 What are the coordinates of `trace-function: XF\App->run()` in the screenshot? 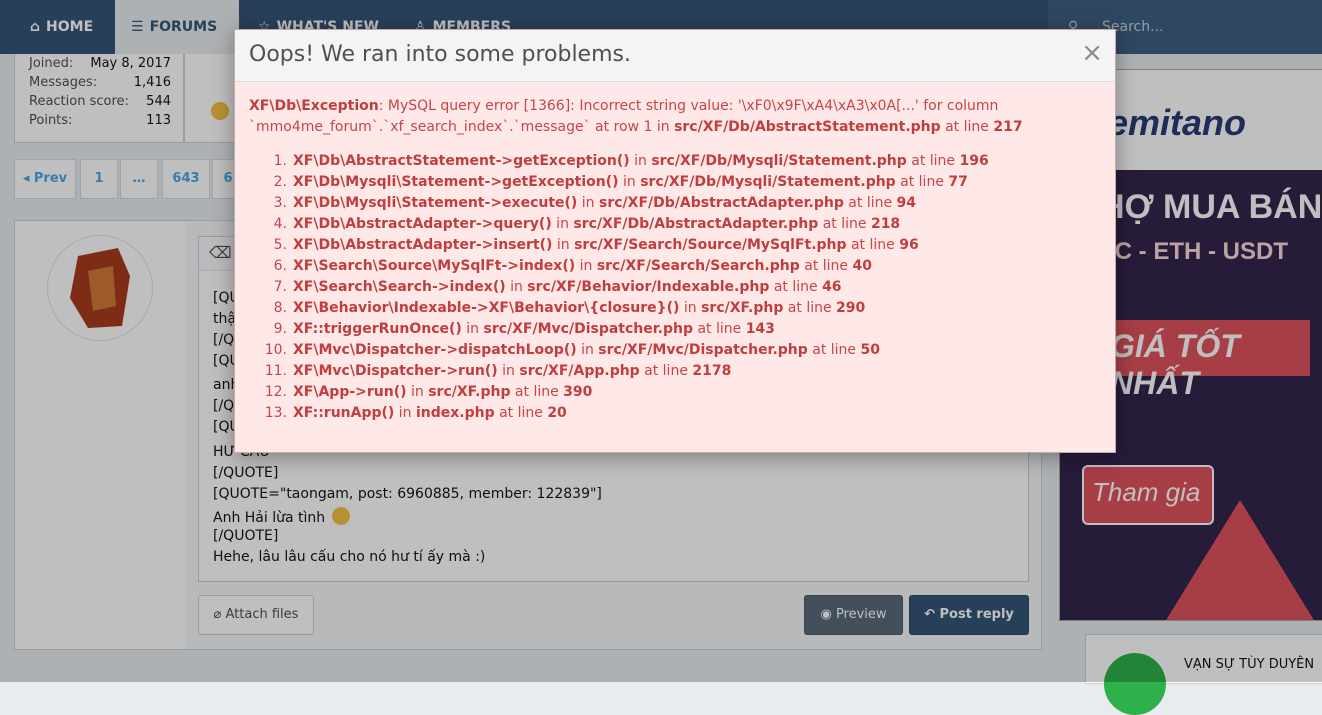 It's located at (350, 392).